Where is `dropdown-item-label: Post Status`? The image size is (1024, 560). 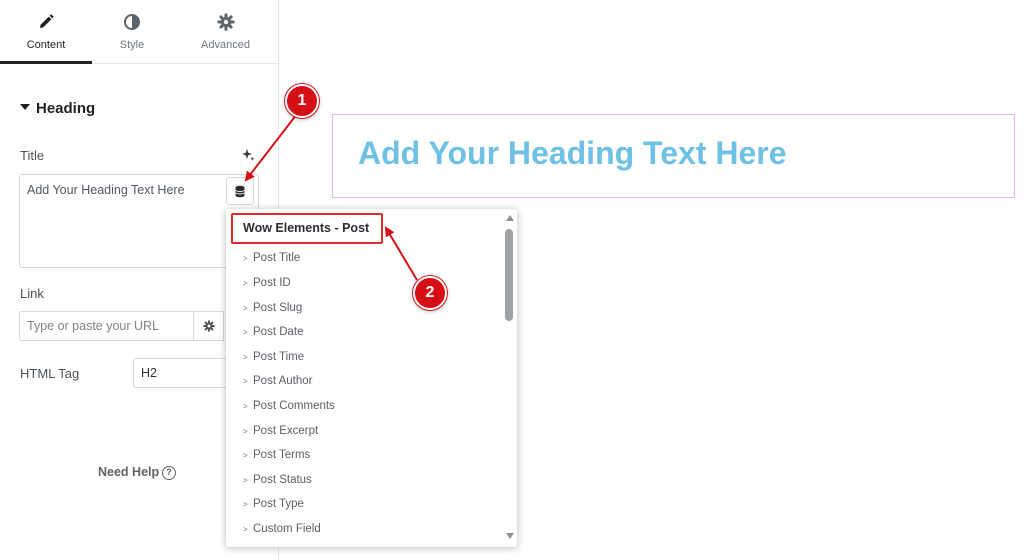
dropdown-item-label: Post Status is located at coordinates (282, 480).